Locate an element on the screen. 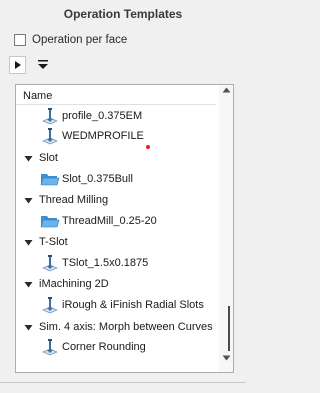 This screenshot has width=320, height=393. tree-group-row: Sim. 4 axis: Morph between Curves is located at coordinates (118, 327).